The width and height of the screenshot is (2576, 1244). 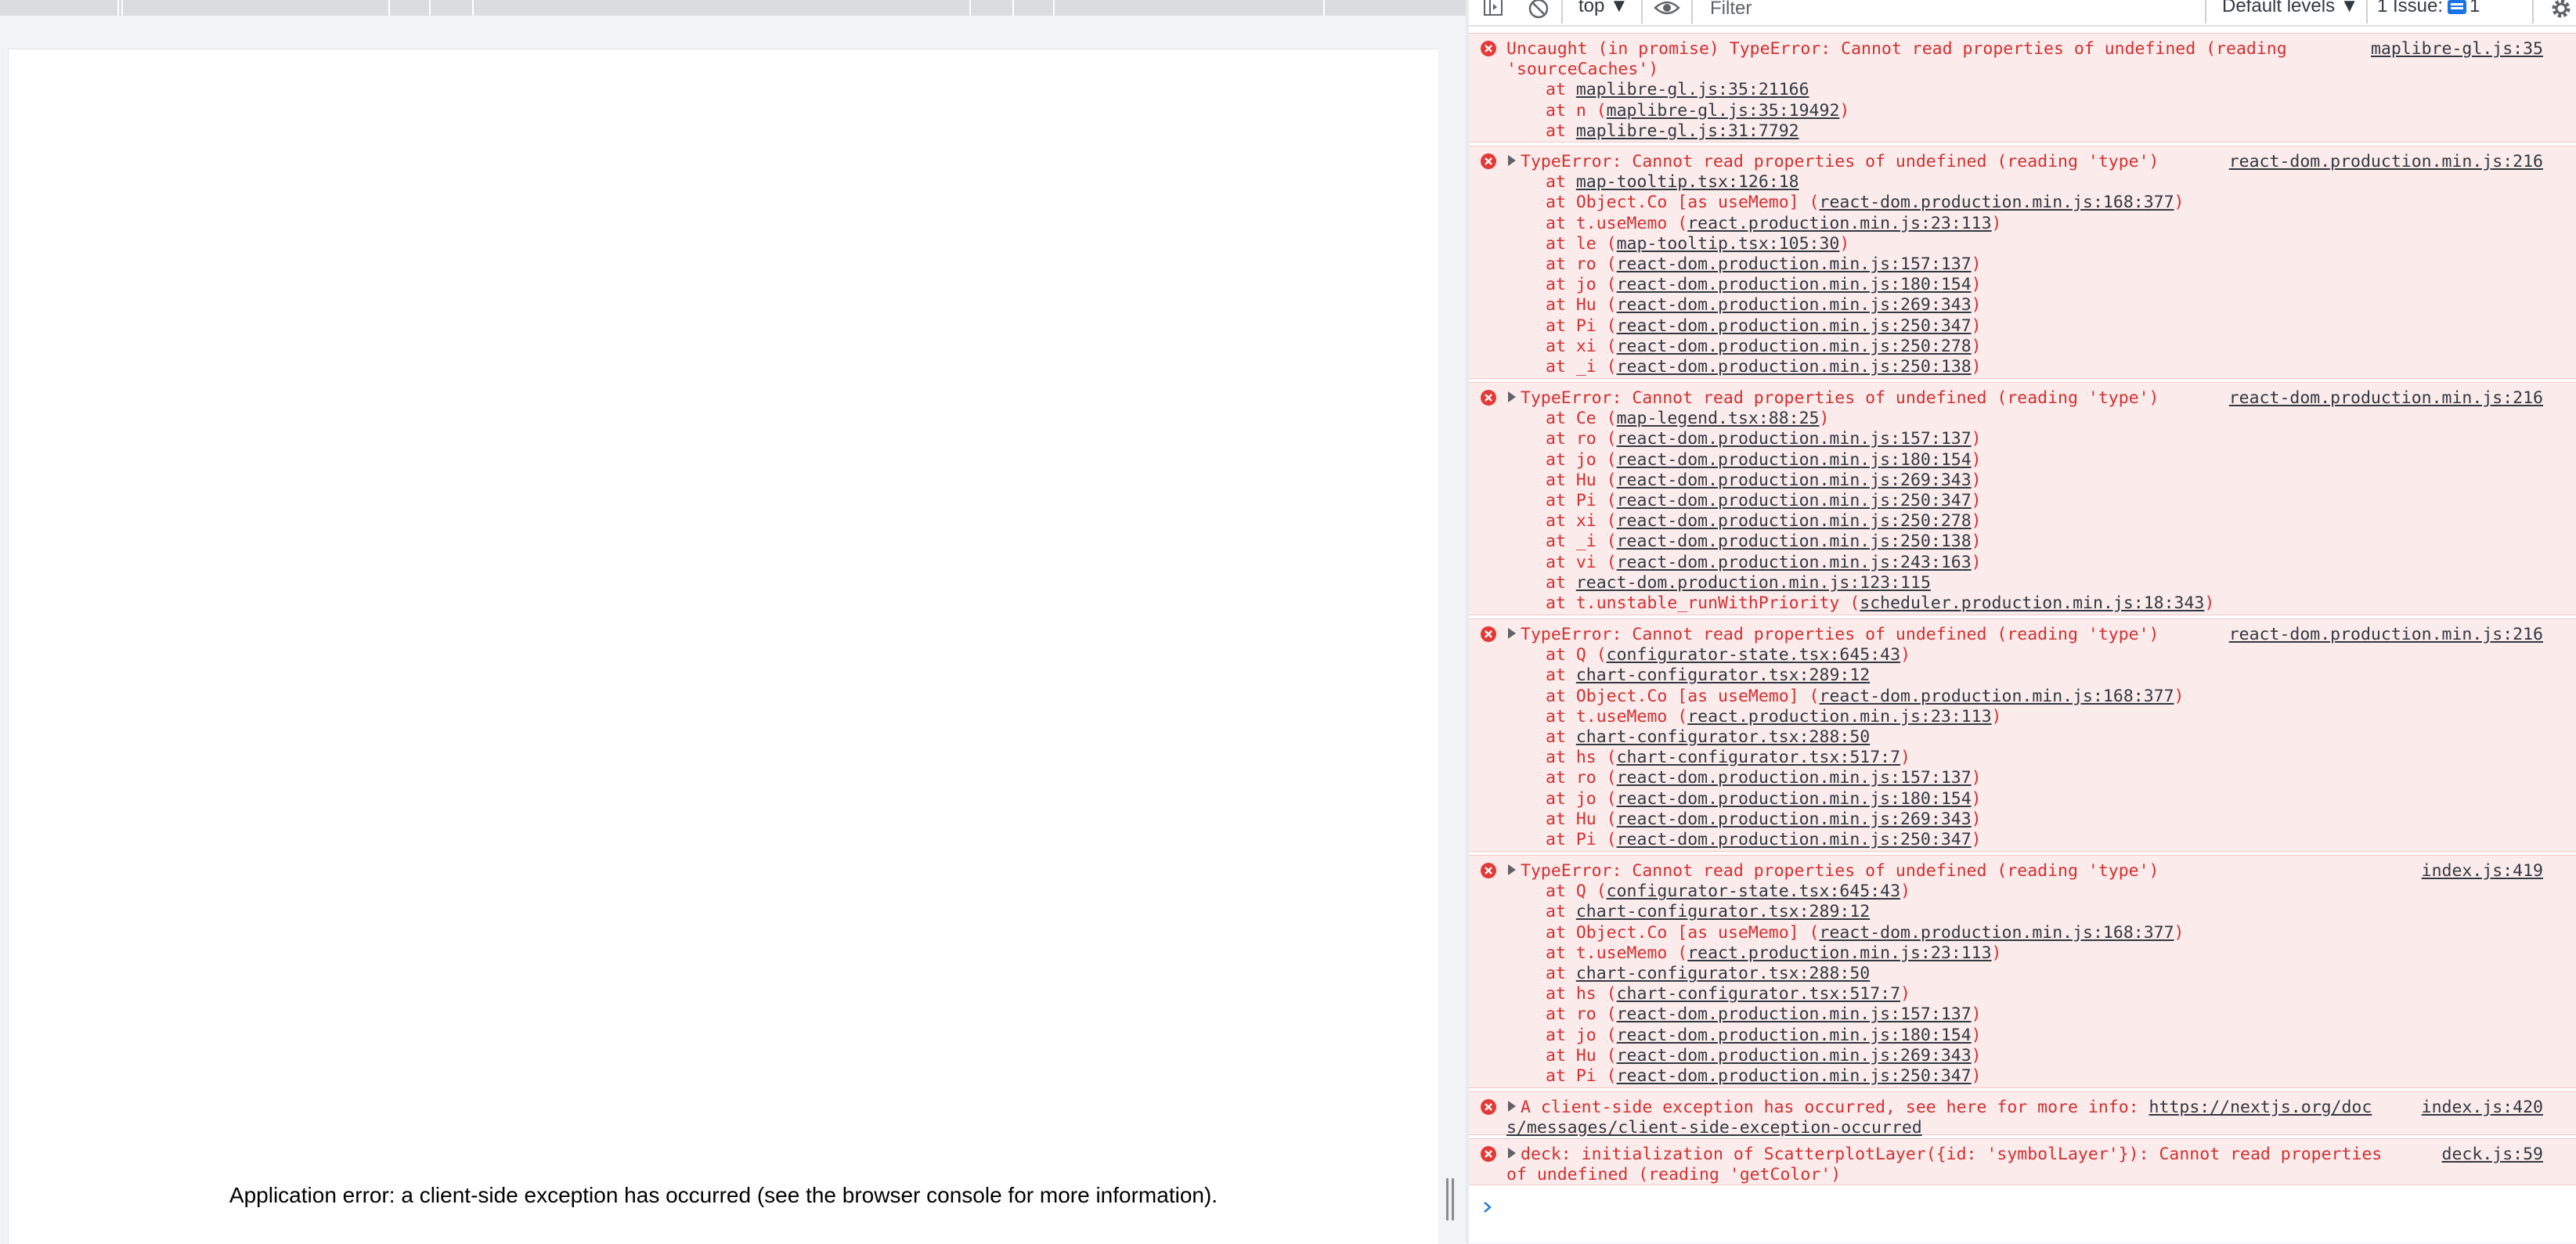 I want to click on issues-button: 1 Issue: 1, so click(x=2428, y=9).